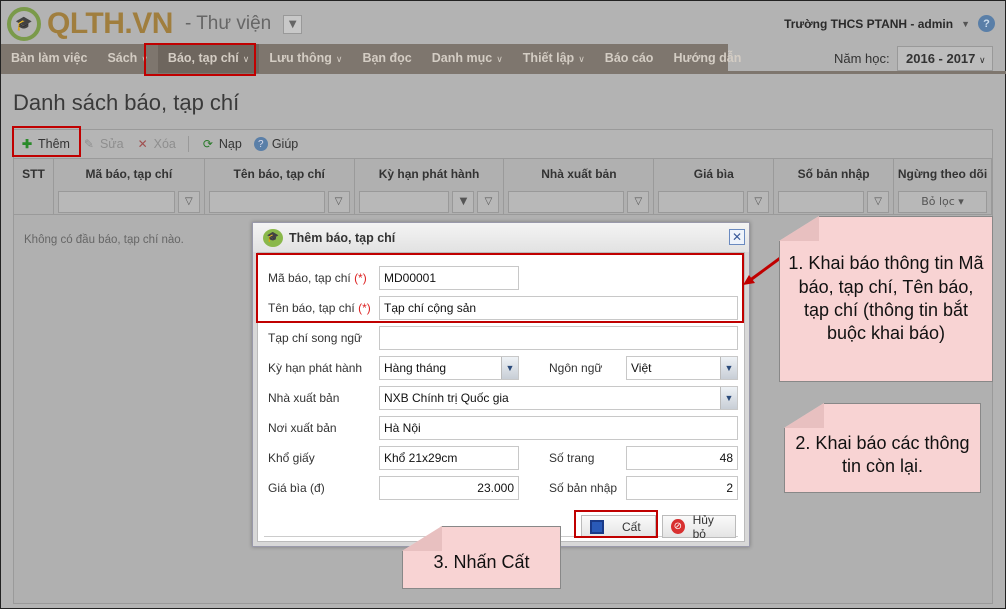 This screenshot has height=609, width=1006. Describe the element at coordinates (682, 488) in the screenshot. I see `copies-input: 2` at that location.